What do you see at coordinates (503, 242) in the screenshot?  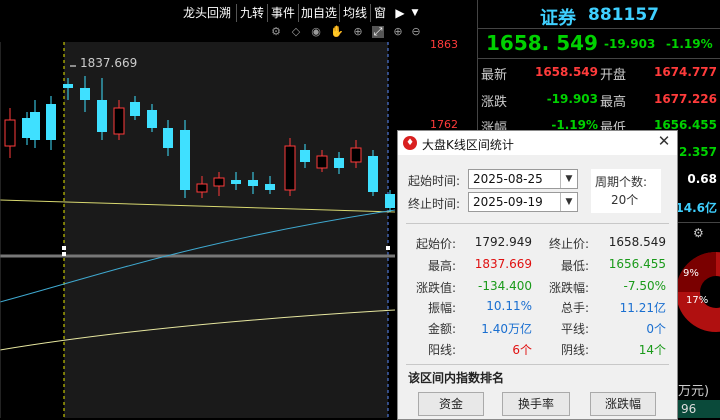 I see `stat-value: 1792.949` at bounding box center [503, 242].